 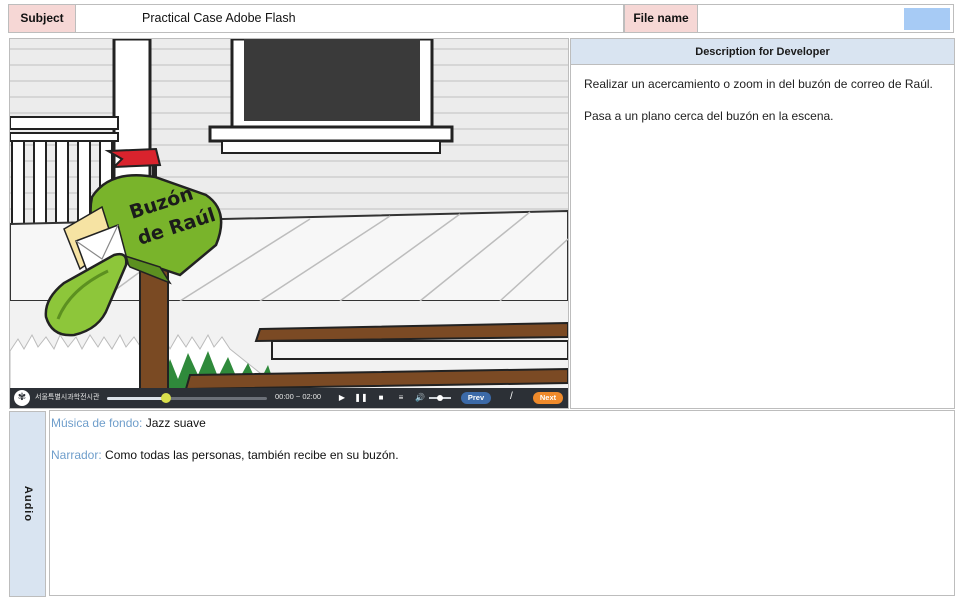 What do you see at coordinates (137, 398) in the screenshot?
I see `progress-fill` at bounding box center [137, 398].